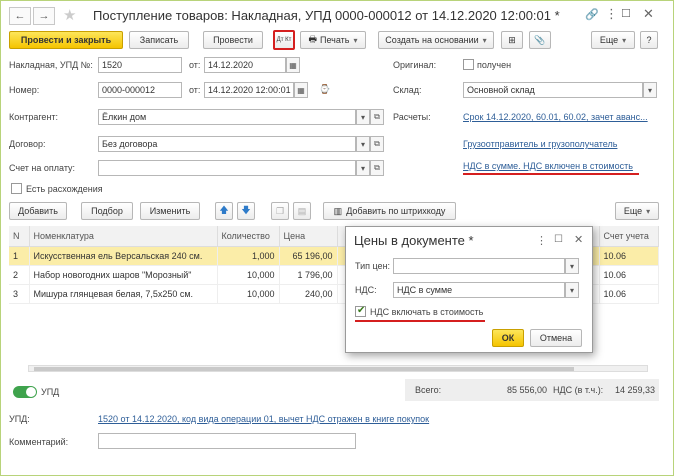  I want to click on discrepancy-label: Есть расхождения, so click(64, 189).